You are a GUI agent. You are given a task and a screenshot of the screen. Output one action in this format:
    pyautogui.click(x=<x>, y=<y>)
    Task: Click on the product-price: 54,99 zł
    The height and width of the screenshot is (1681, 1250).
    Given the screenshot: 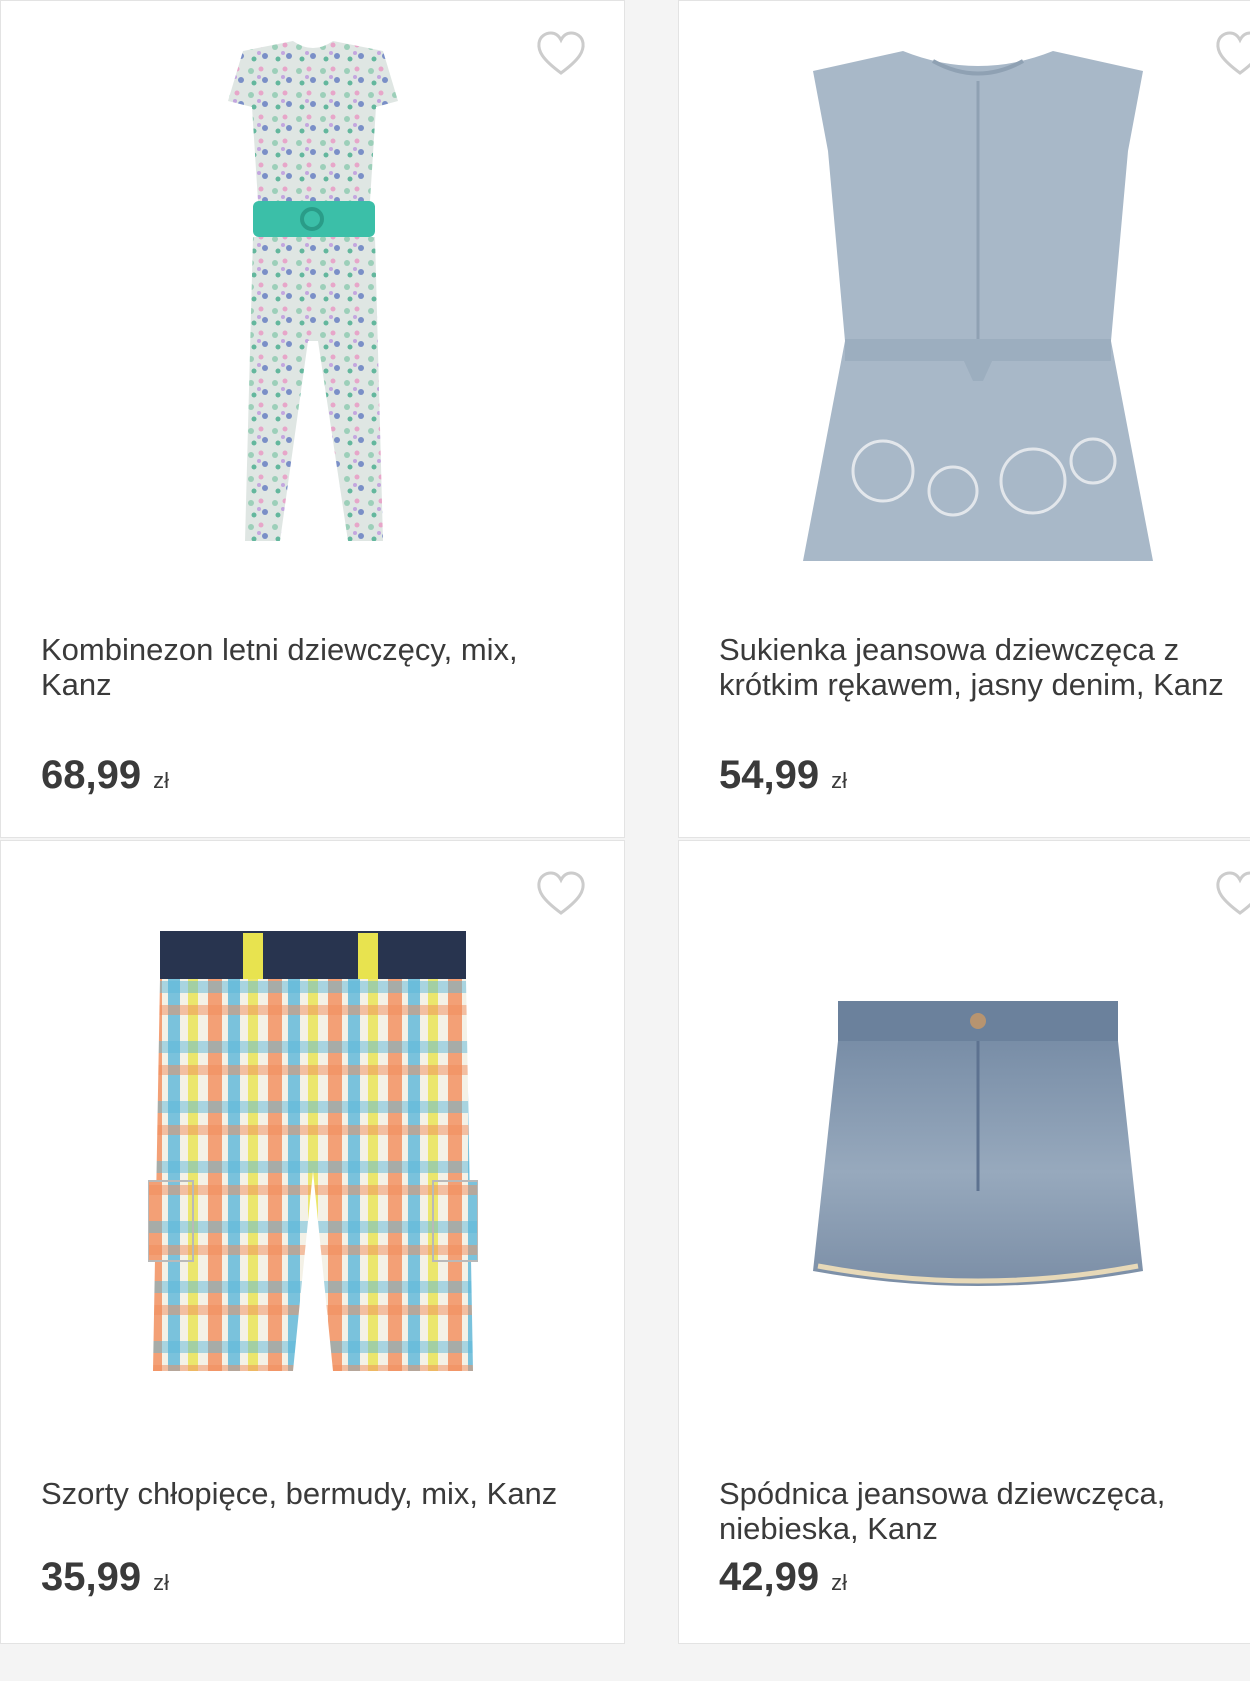 What is the action you would take?
    pyautogui.click(x=783, y=775)
    